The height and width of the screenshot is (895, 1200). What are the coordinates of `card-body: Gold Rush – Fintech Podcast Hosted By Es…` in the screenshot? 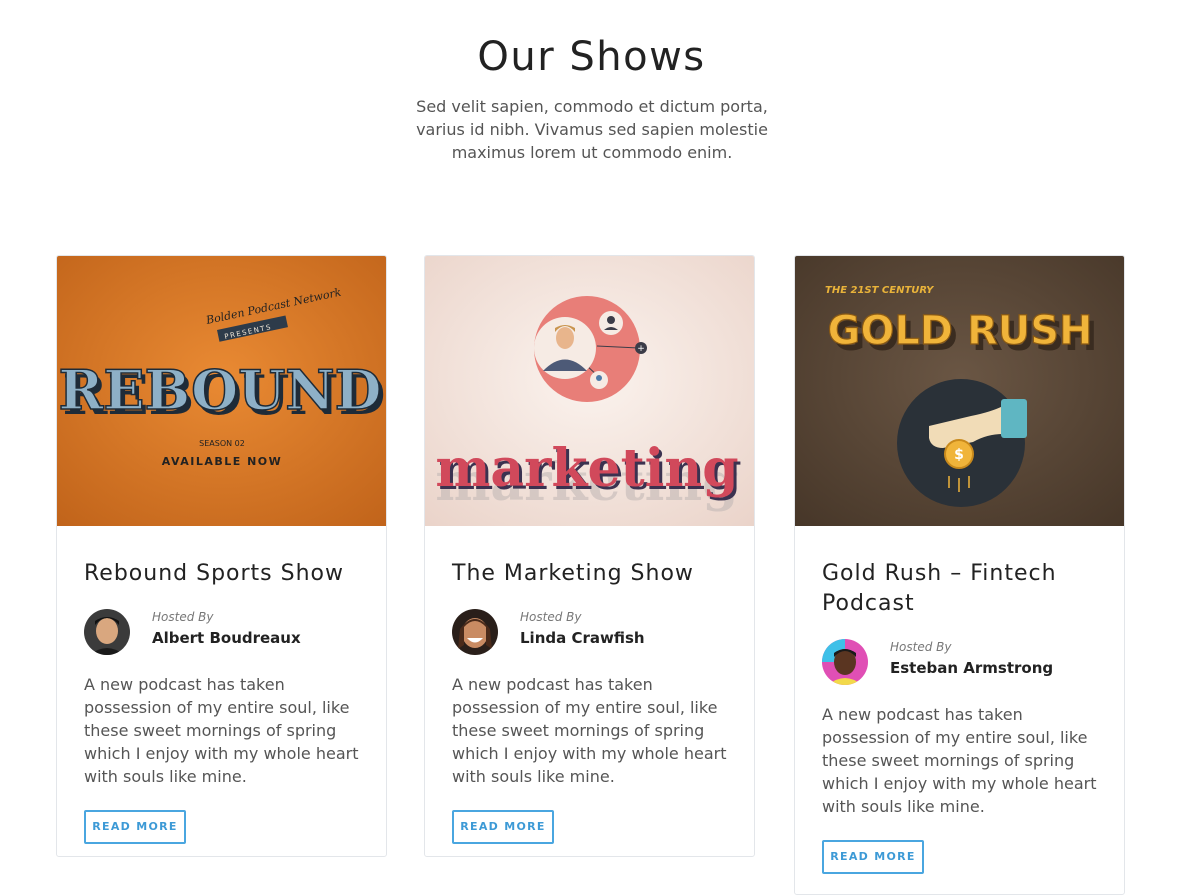 It's located at (962, 700).